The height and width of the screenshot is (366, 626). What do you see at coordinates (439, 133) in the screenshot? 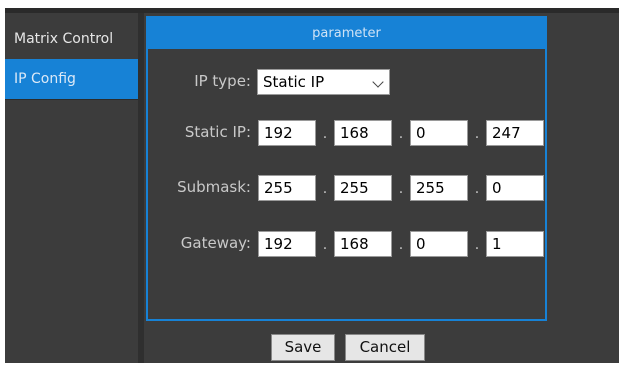
I see `static-ip-octet-3: 0` at bounding box center [439, 133].